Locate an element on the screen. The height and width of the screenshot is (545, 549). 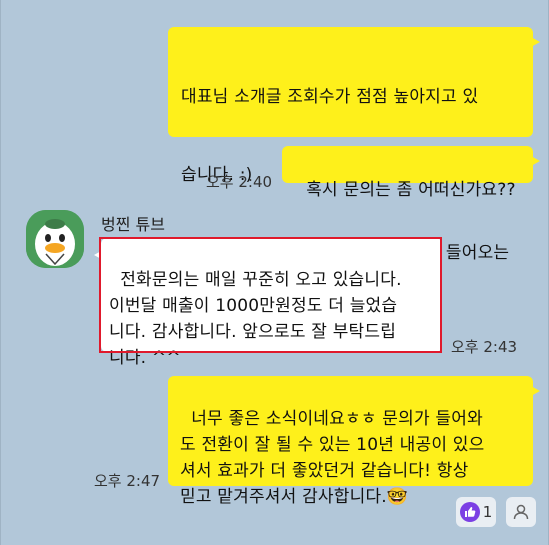
sender-avatar is located at coordinates (55, 239).